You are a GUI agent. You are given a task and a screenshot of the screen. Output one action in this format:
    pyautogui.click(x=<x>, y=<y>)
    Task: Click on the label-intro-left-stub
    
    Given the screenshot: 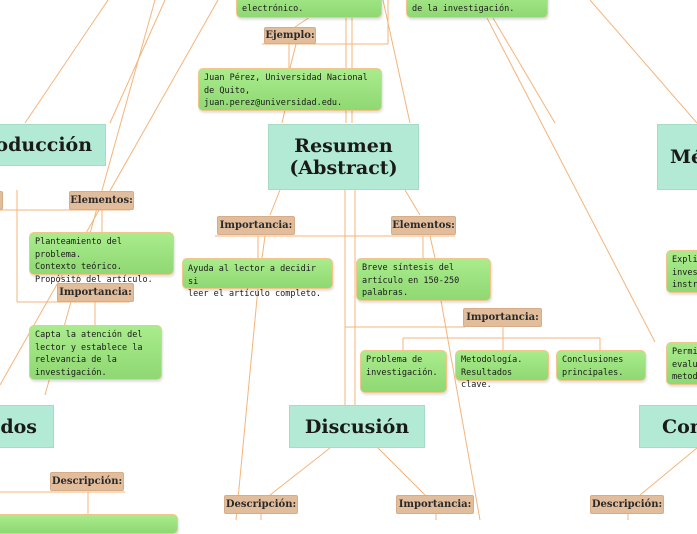 What is the action you would take?
    pyautogui.click(x=1, y=200)
    